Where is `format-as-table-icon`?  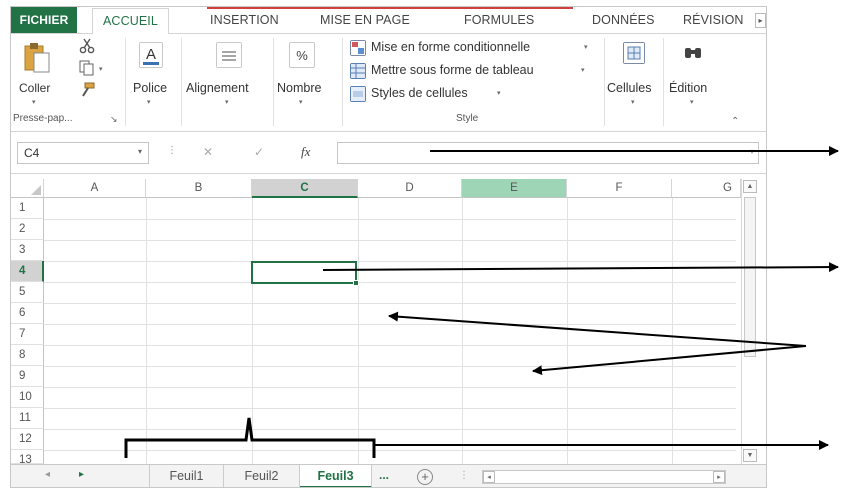
format-as-table-icon is located at coordinates (358, 71).